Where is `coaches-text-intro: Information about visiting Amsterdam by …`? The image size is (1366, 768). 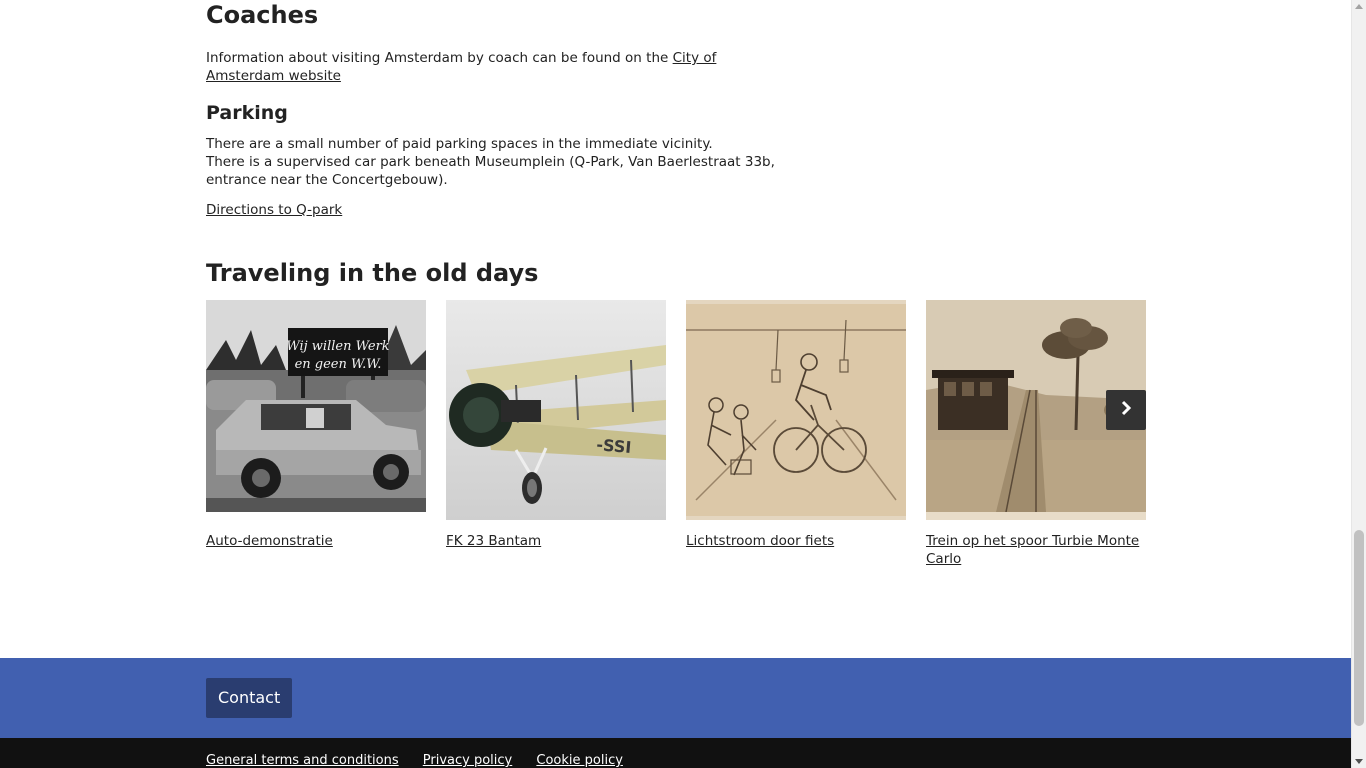 coaches-text-intro: Information about visiting Amsterdam by … is located at coordinates (439, 58).